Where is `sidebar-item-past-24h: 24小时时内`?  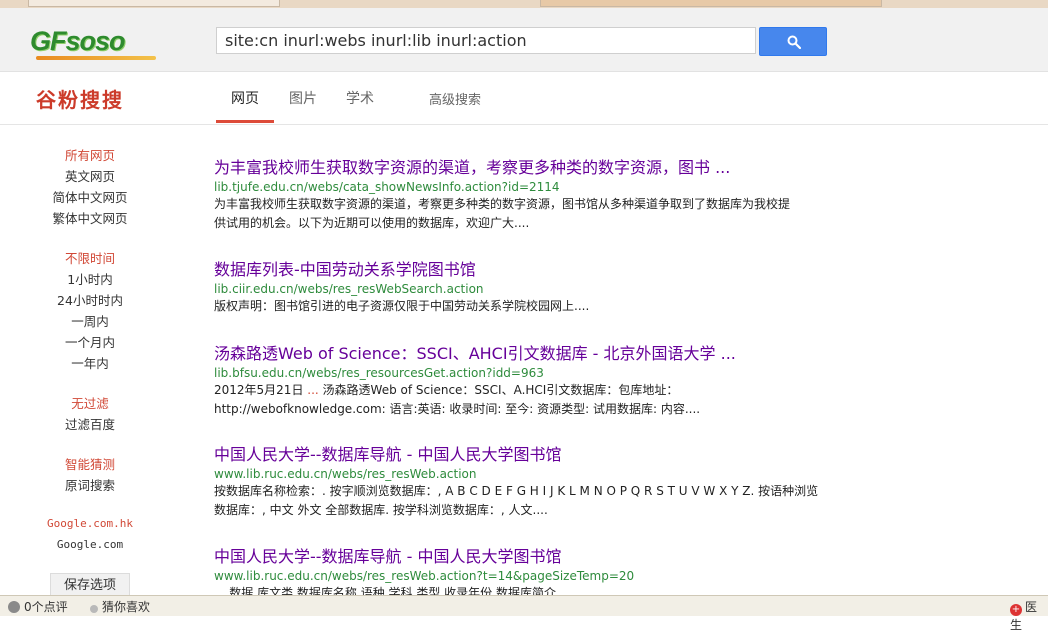 sidebar-item-past-24h: 24小时时内 is located at coordinates (90, 299).